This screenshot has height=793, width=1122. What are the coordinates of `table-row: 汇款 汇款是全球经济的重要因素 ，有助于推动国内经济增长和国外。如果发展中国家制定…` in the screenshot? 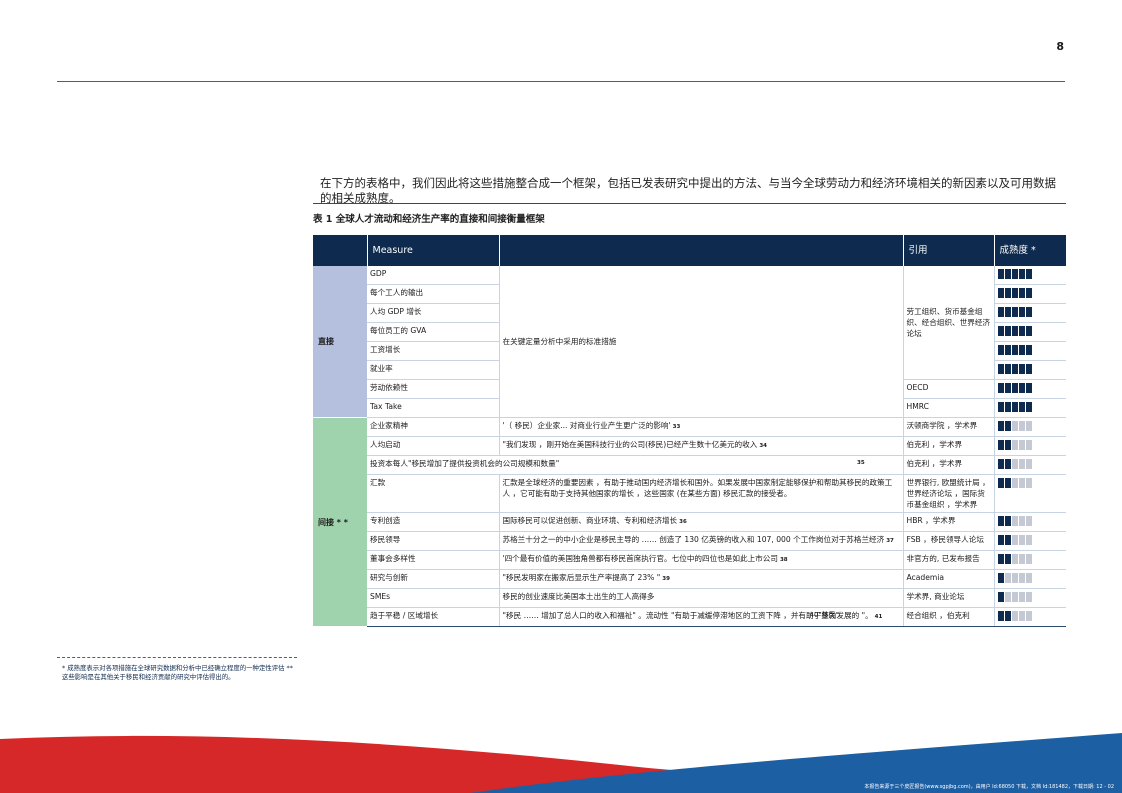 It's located at (689, 493).